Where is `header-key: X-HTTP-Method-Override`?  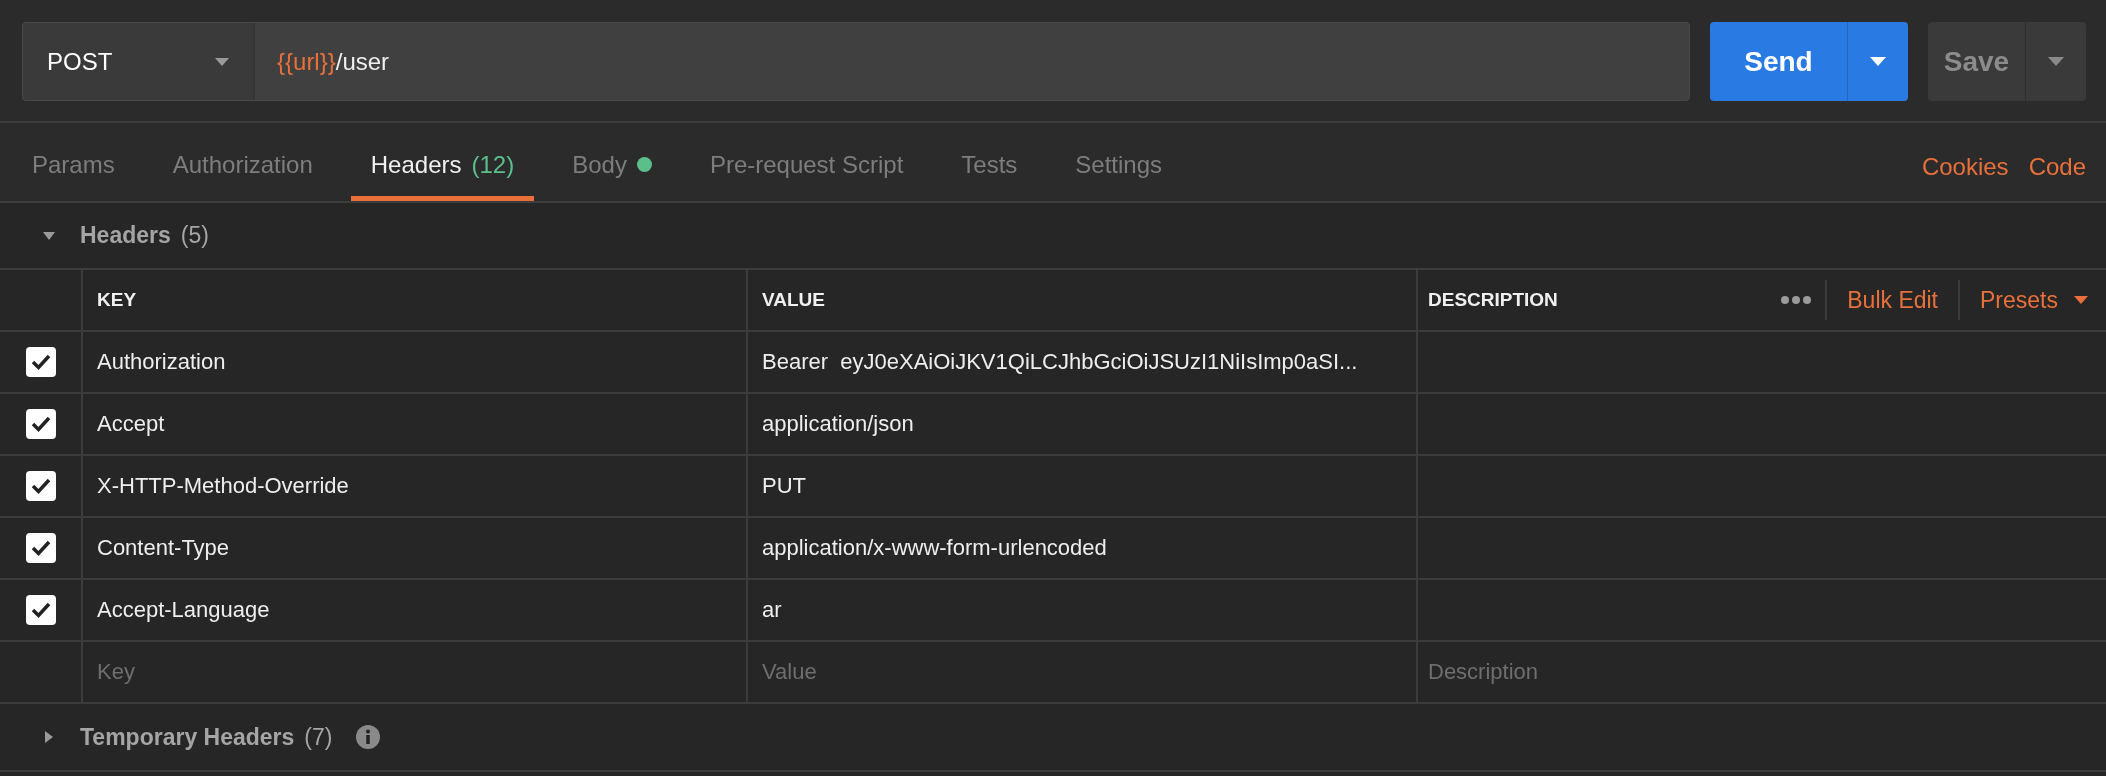
header-key: X-HTTP-Method-Override is located at coordinates (223, 486).